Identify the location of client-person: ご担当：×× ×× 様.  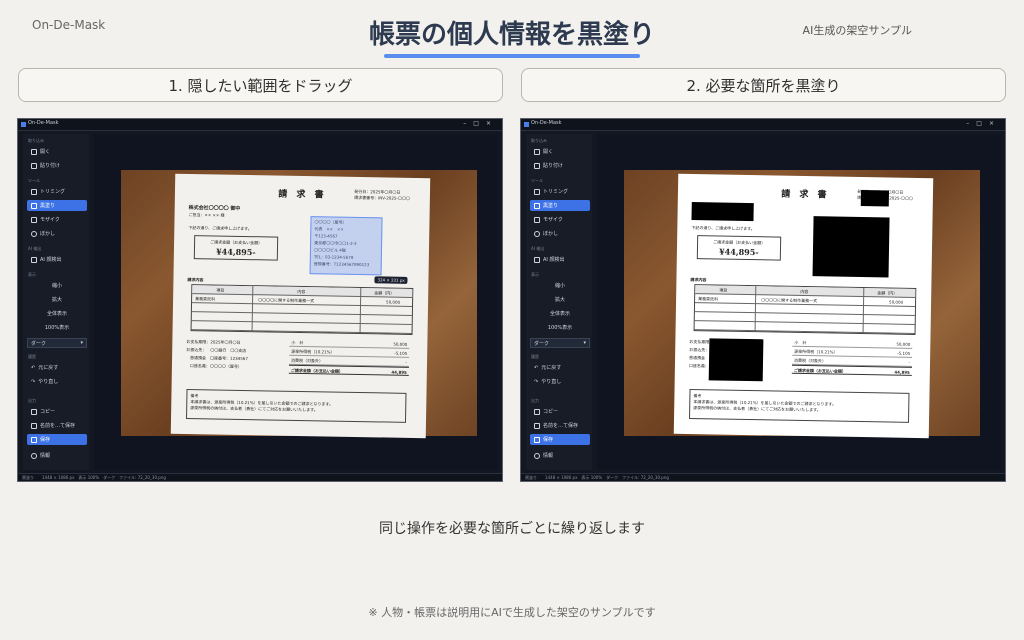
(206, 215).